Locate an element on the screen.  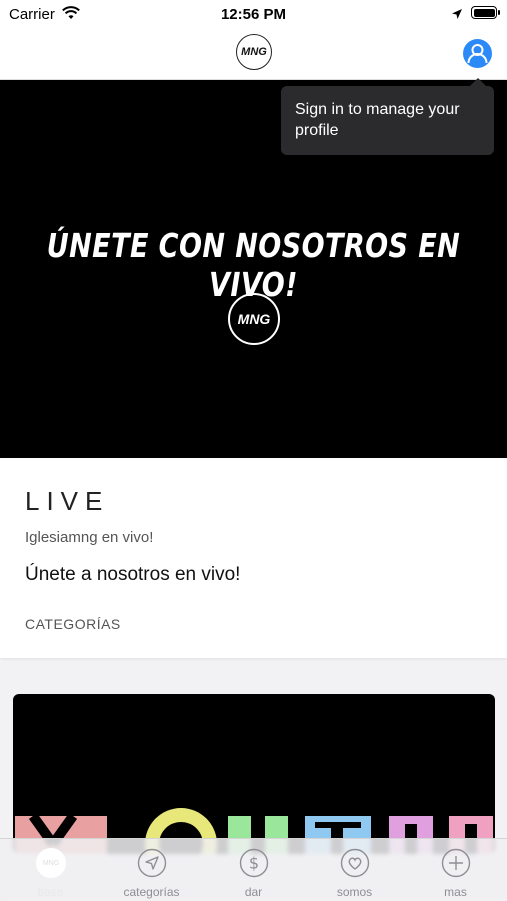
profile-icon is located at coordinates (477, 53).